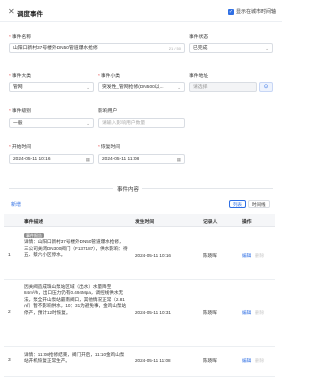 The height and width of the screenshot is (384, 320). I want to click on column-actions: 操作, so click(247, 222).